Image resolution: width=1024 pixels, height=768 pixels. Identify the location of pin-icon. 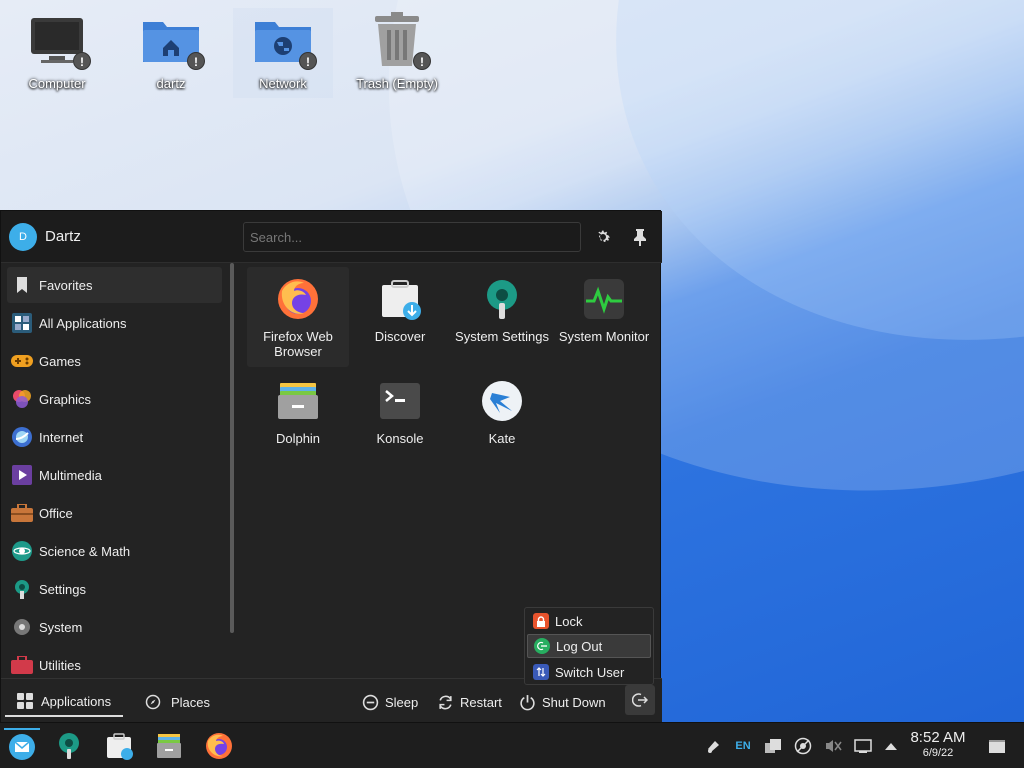
(640, 237).